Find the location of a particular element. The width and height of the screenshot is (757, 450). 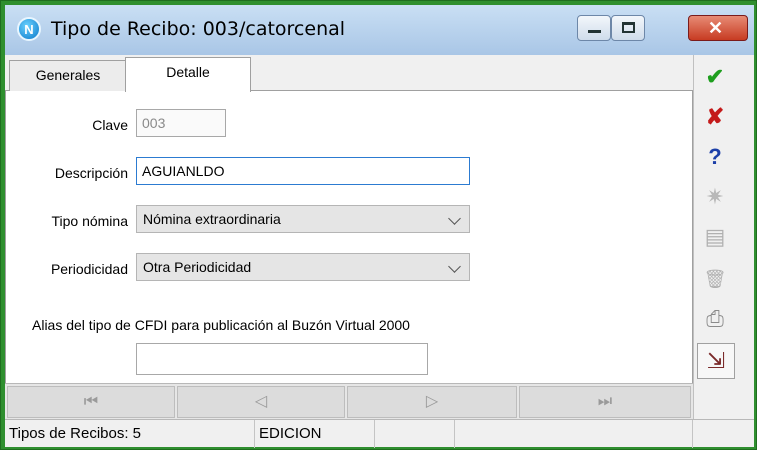

clave-label: Clave is located at coordinates (110, 125).